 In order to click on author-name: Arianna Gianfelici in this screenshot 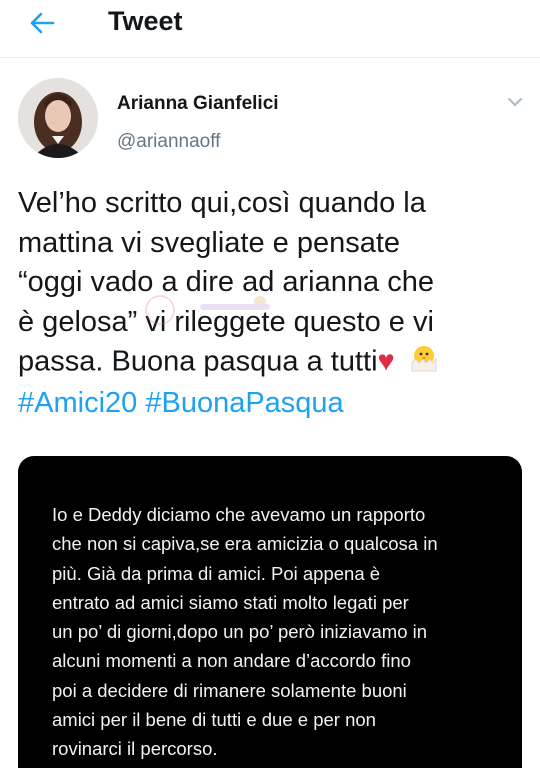, I will do `click(198, 104)`.